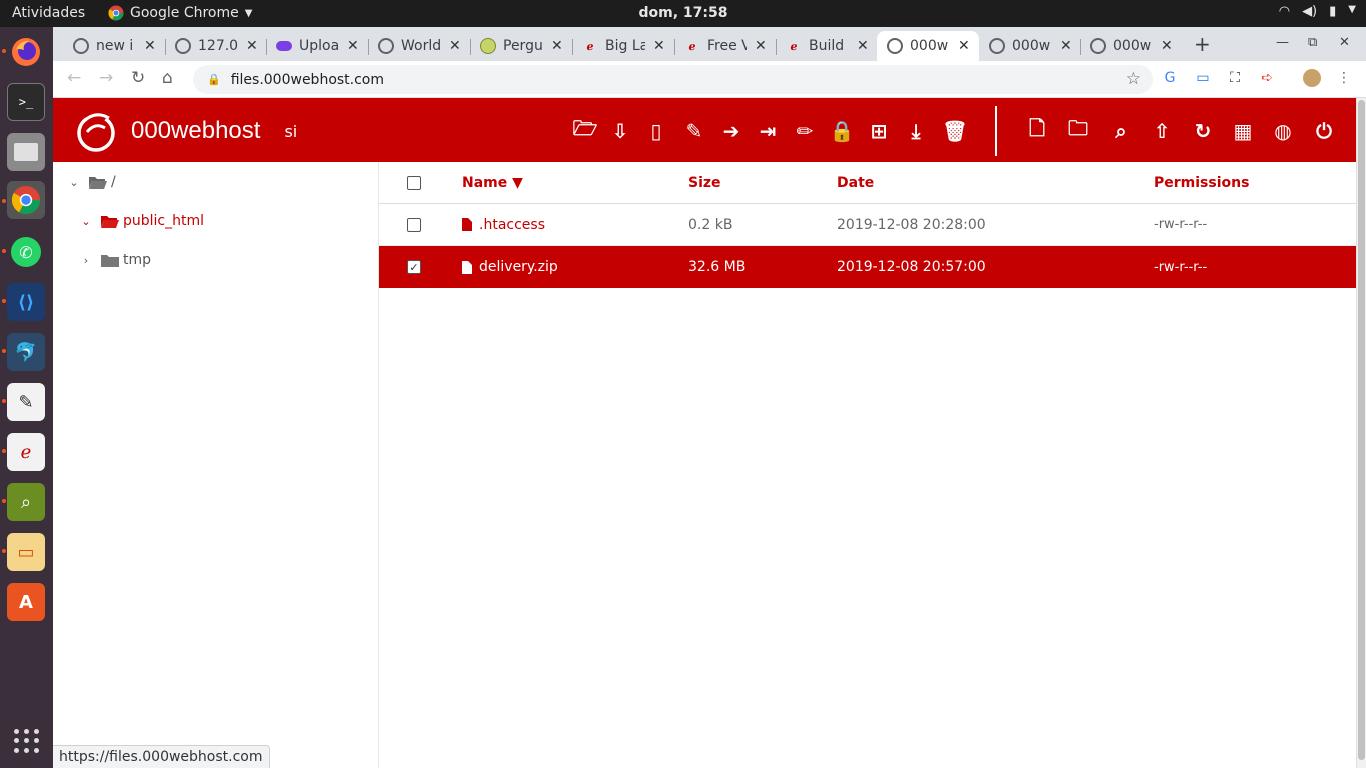 This screenshot has height=768, width=1366. What do you see at coordinates (1312, 42) in the screenshot?
I see `maximize-button: ⧉` at bounding box center [1312, 42].